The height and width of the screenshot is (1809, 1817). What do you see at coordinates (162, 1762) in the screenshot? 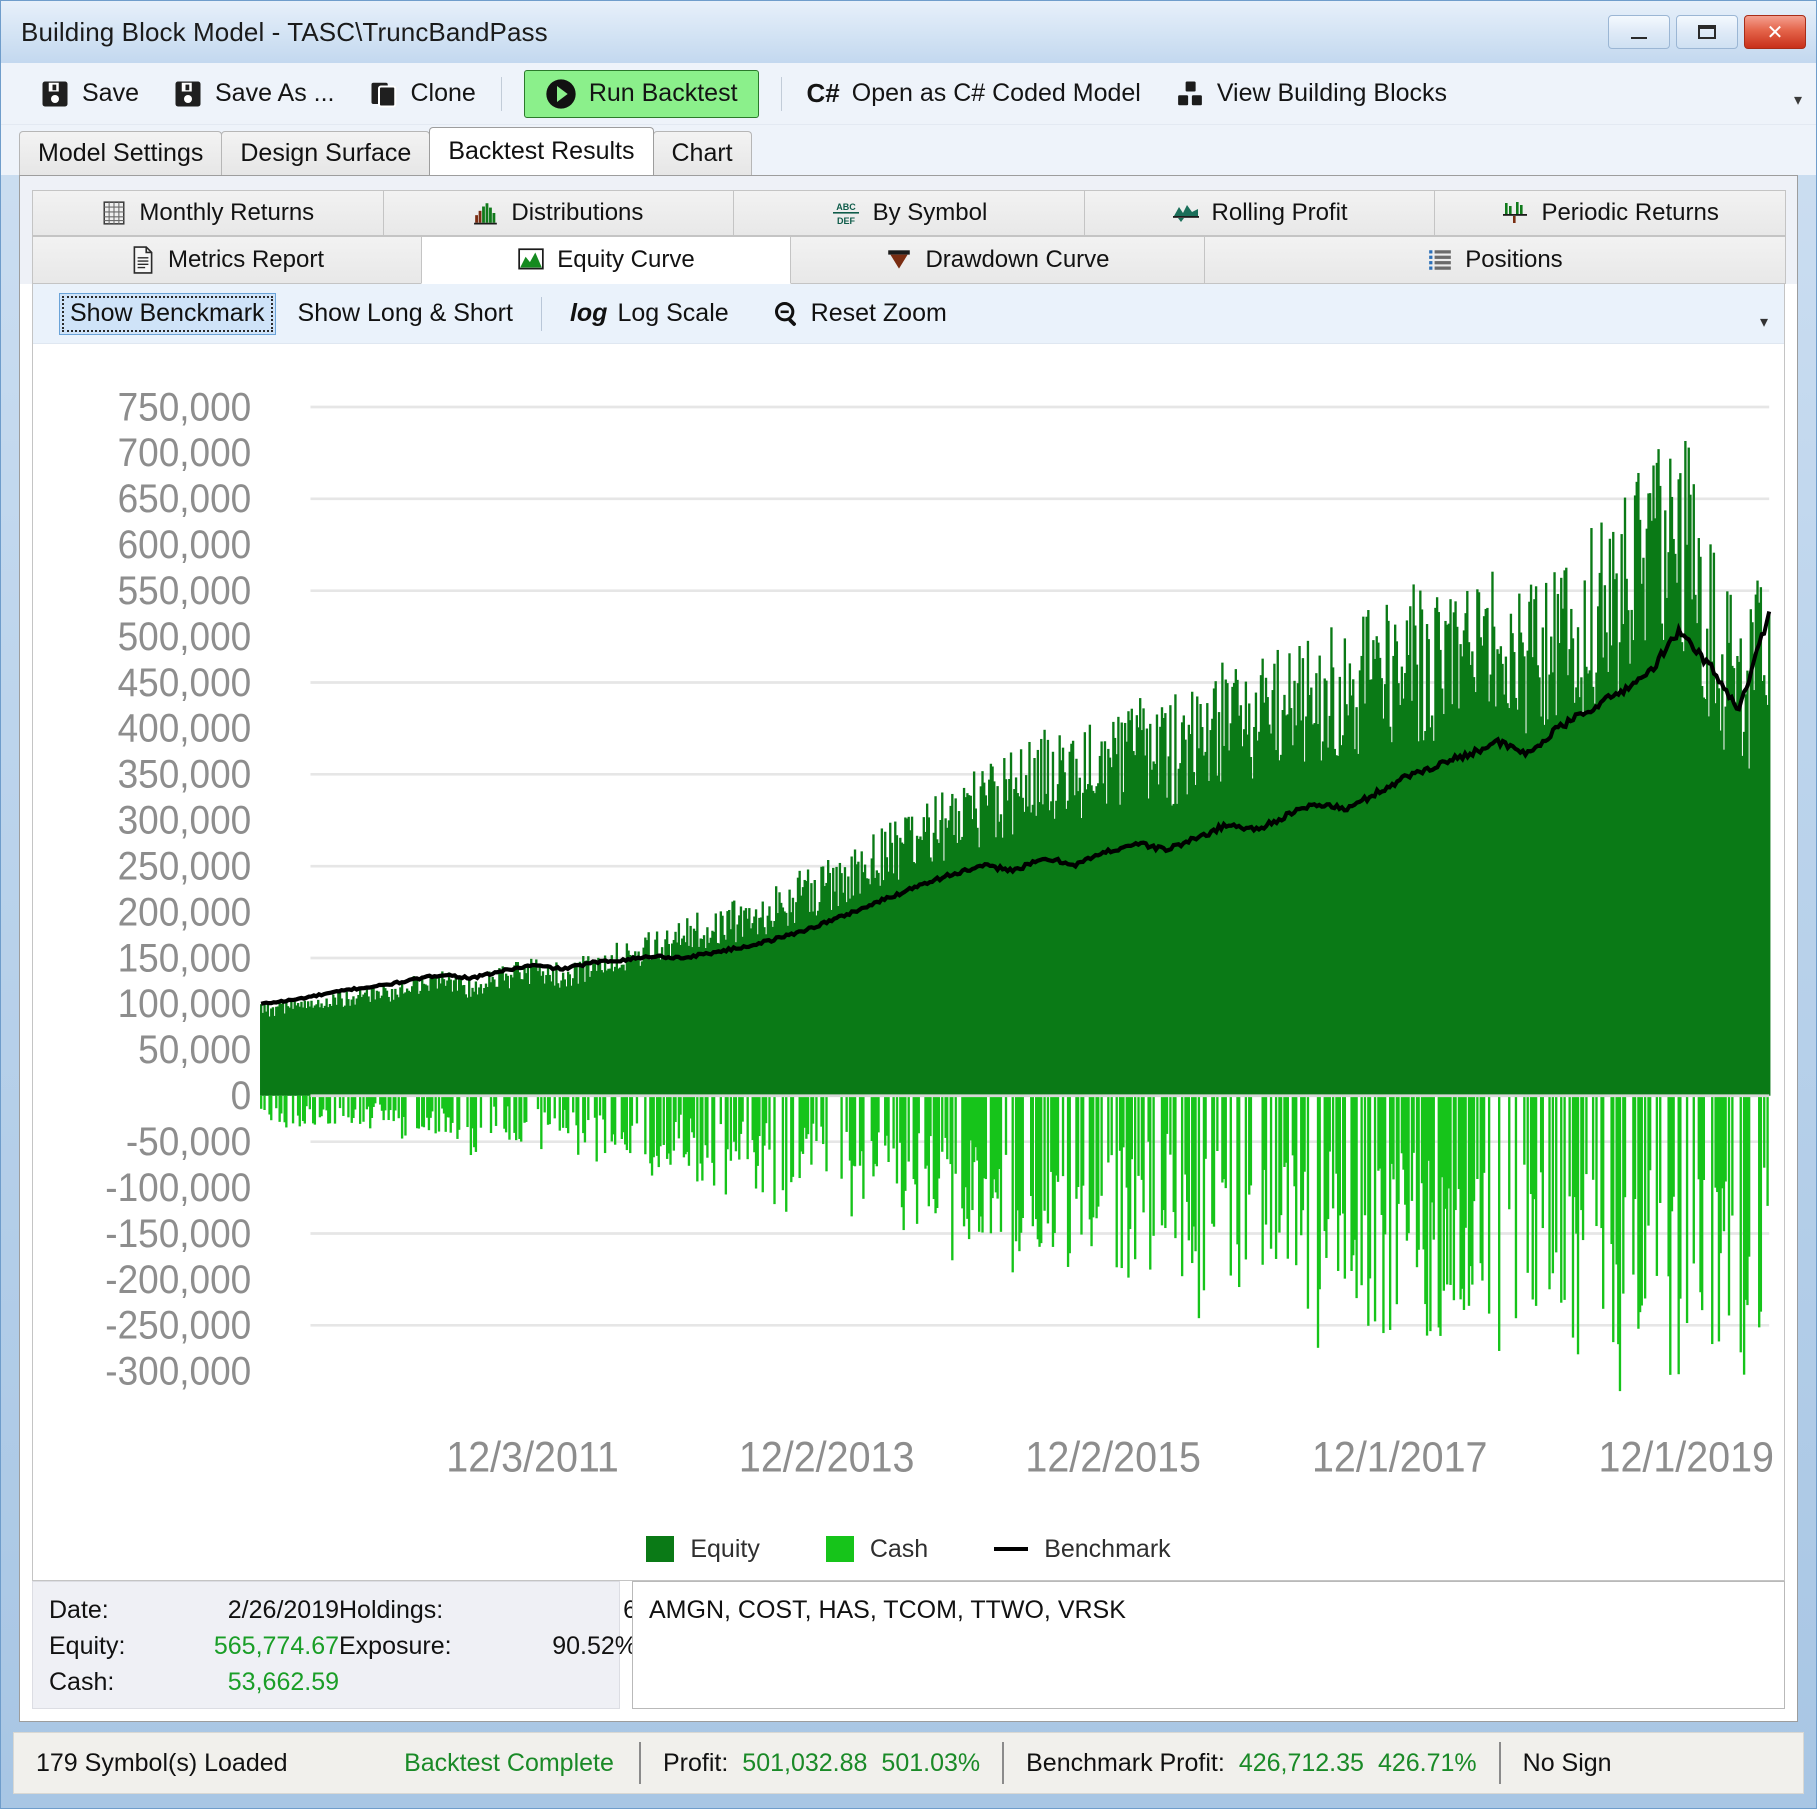
I see `status-symbols-loaded: 179 Symbol(s) Loaded` at bounding box center [162, 1762].